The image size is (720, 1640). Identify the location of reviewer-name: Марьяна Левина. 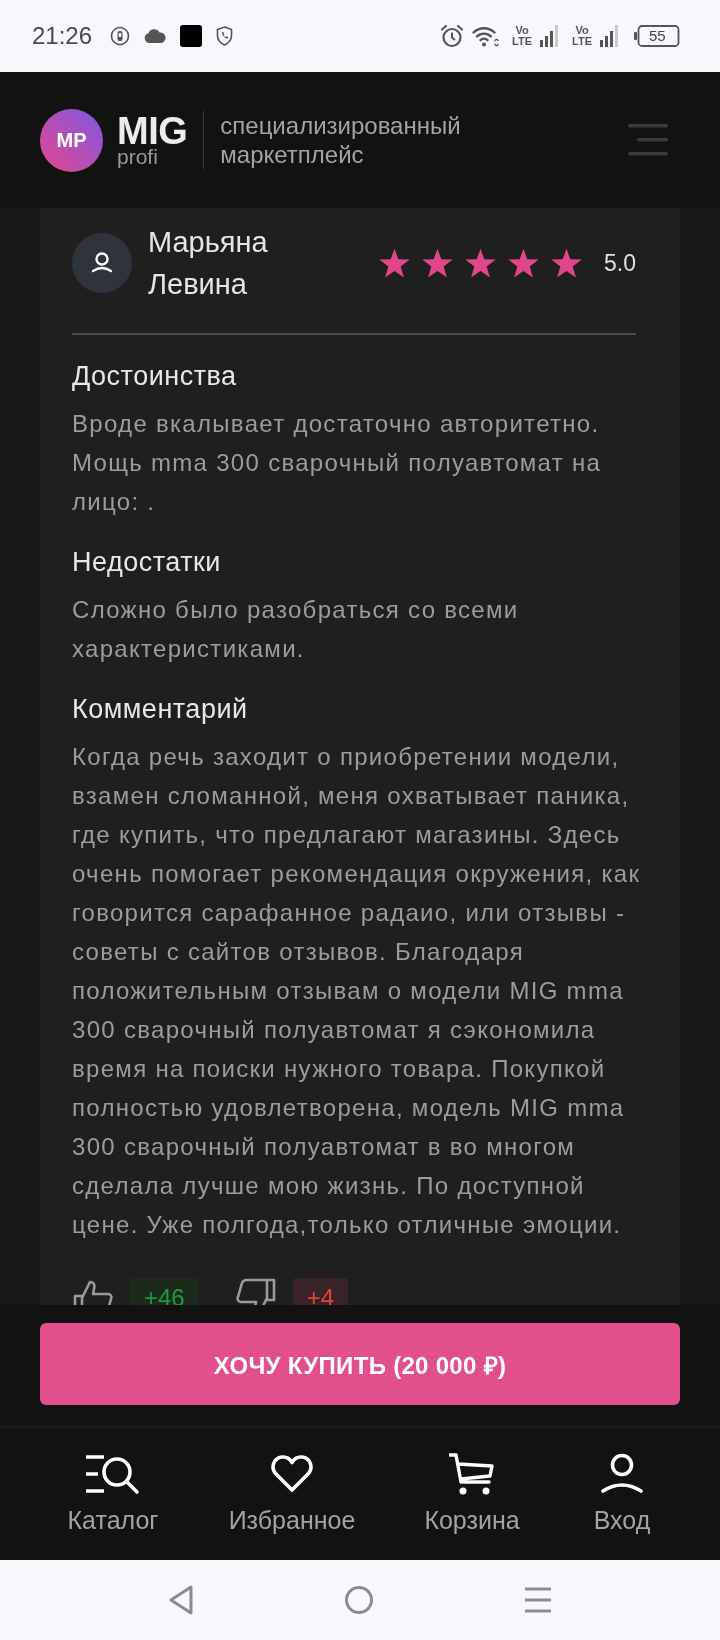
(208, 263).